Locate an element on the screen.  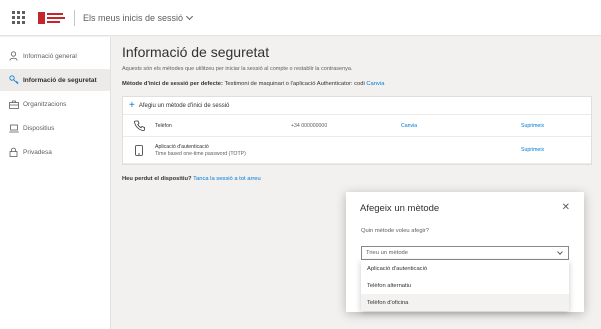
option-office-phone: Telèfon d'oficina is located at coordinates (465, 302).